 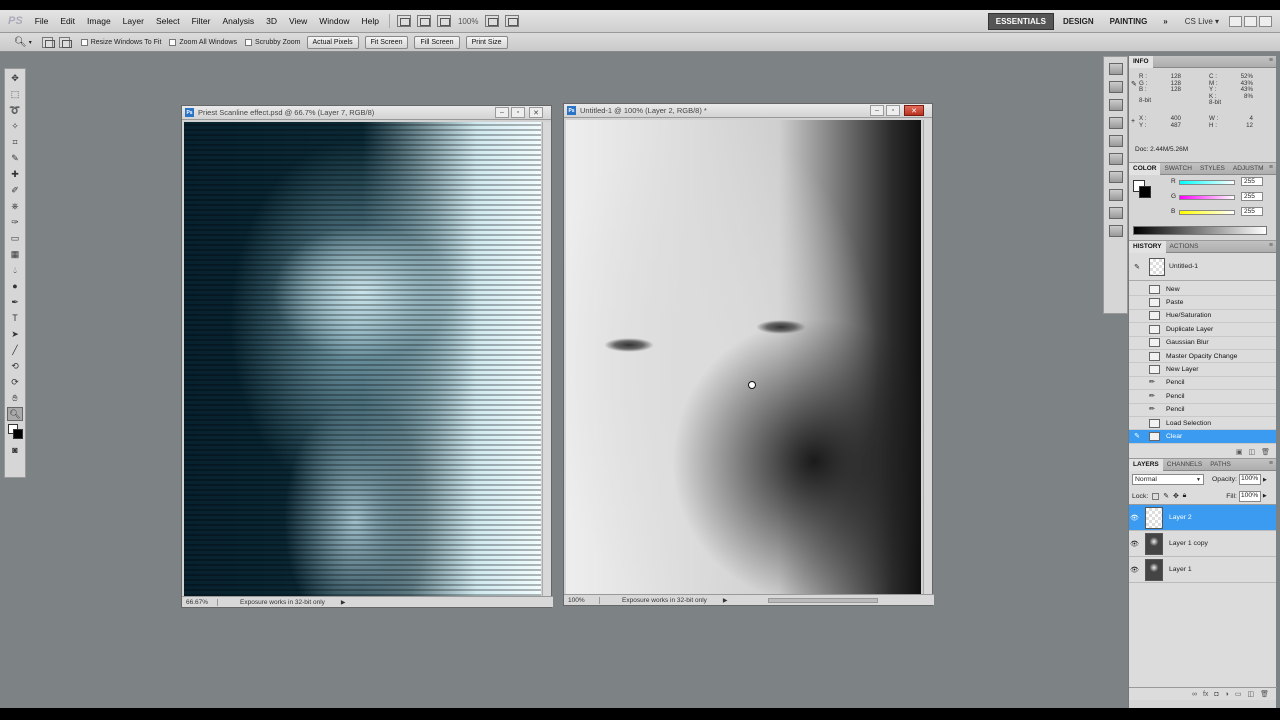 What do you see at coordinates (468, 21) in the screenshot?
I see `zoom-level-dropdown: 100%` at bounding box center [468, 21].